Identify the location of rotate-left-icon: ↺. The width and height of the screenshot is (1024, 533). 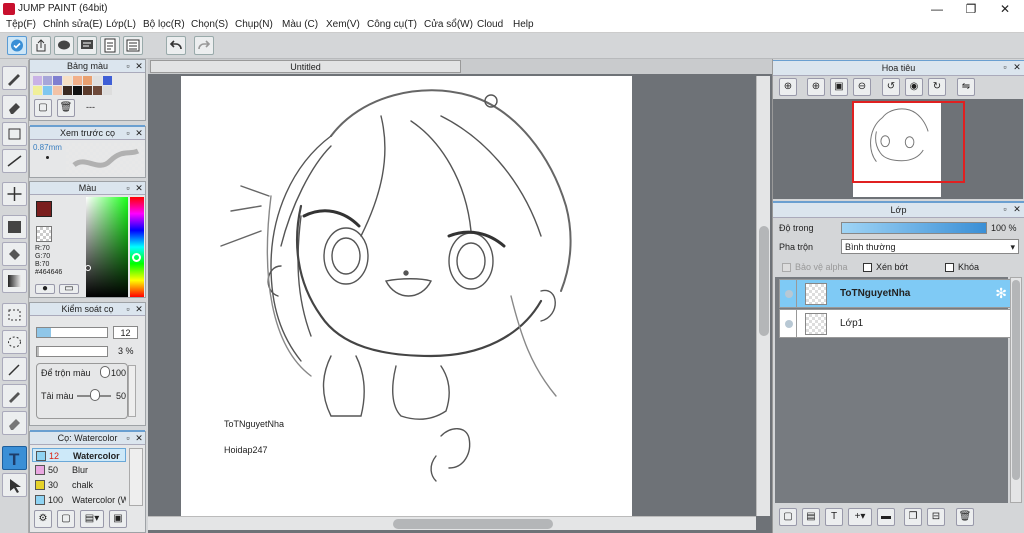
(891, 87).